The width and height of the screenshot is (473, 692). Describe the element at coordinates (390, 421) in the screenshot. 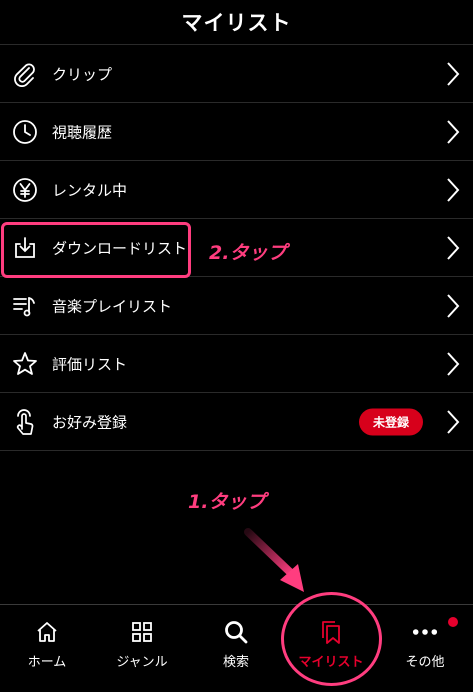

I see `status-badge: 未登録` at that location.